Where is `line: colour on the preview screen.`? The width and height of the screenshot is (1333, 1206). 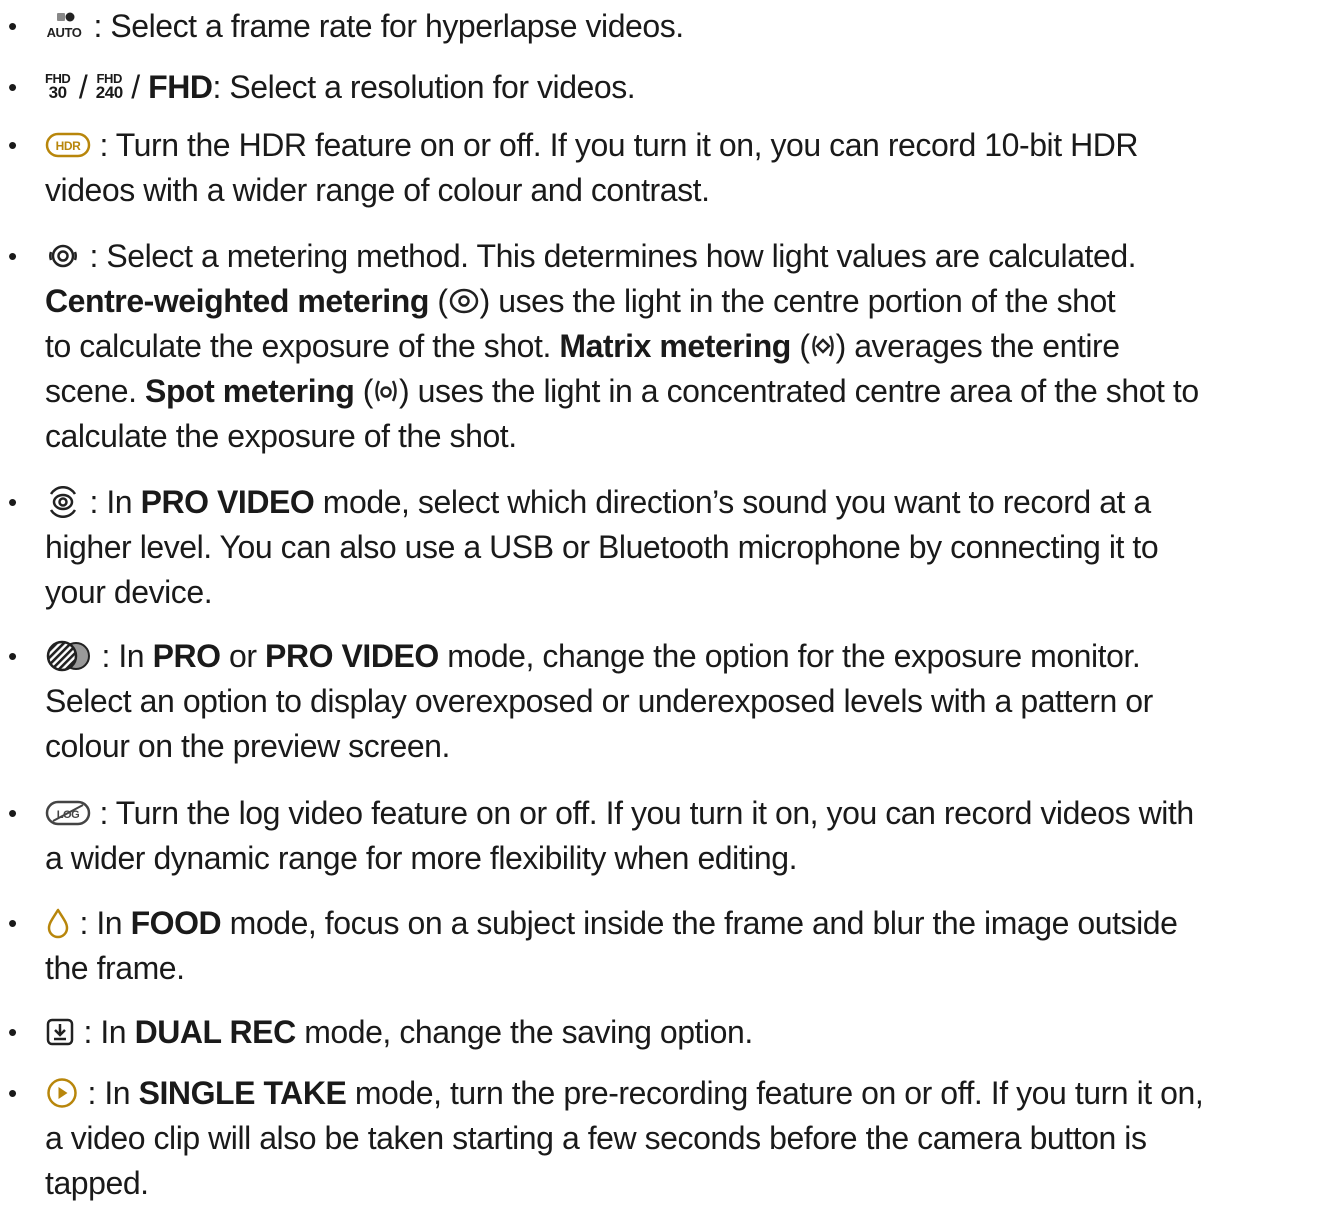 line: colour on the preview screen. is located at coordinates (247, 746).